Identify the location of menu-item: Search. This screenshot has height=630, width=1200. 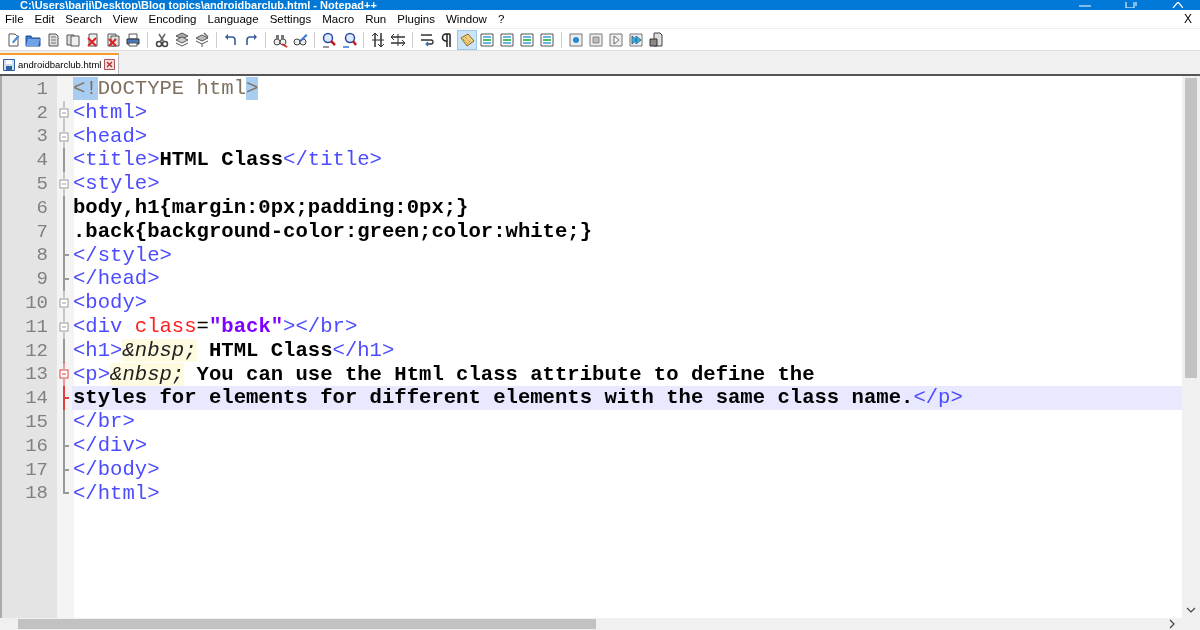
(83, 19).